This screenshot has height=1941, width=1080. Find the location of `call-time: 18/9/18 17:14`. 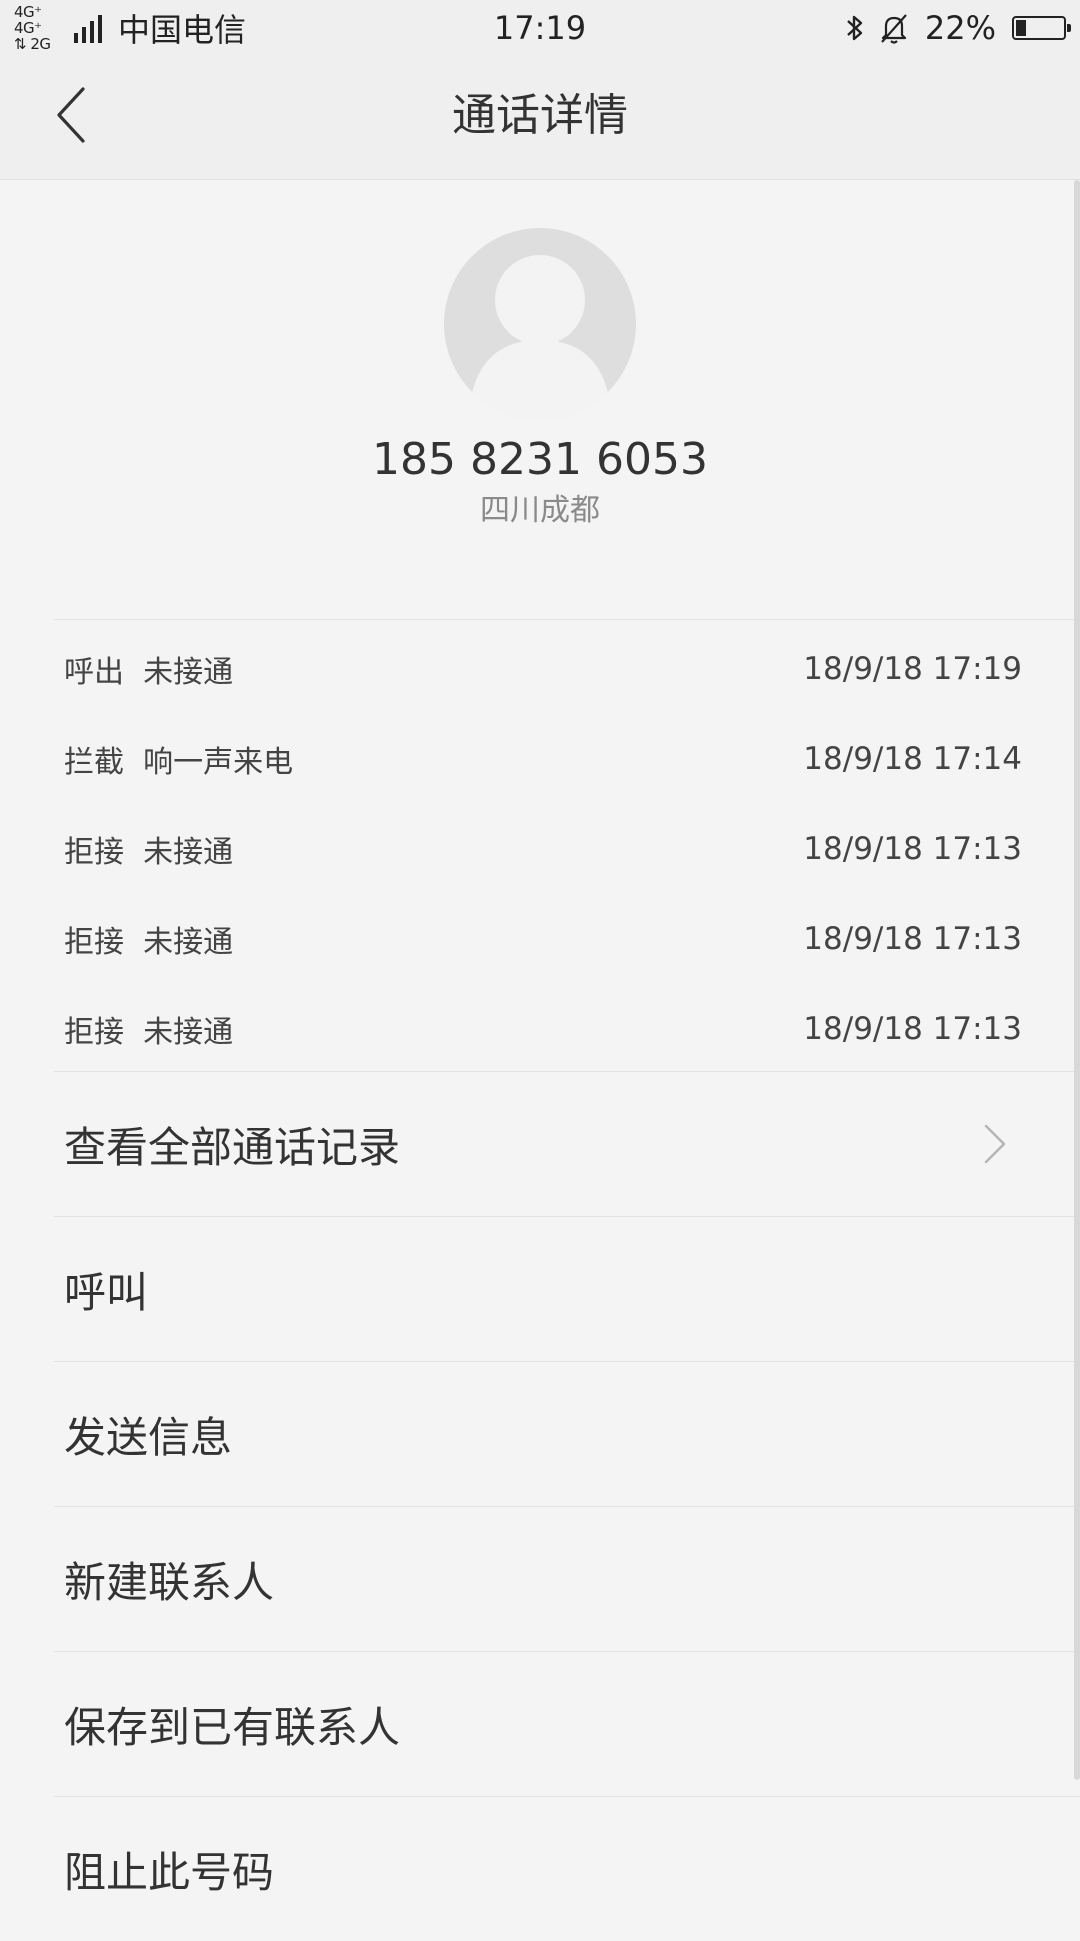

call-time: 18/9/18 17:14 is located at coordinates (912, 759).